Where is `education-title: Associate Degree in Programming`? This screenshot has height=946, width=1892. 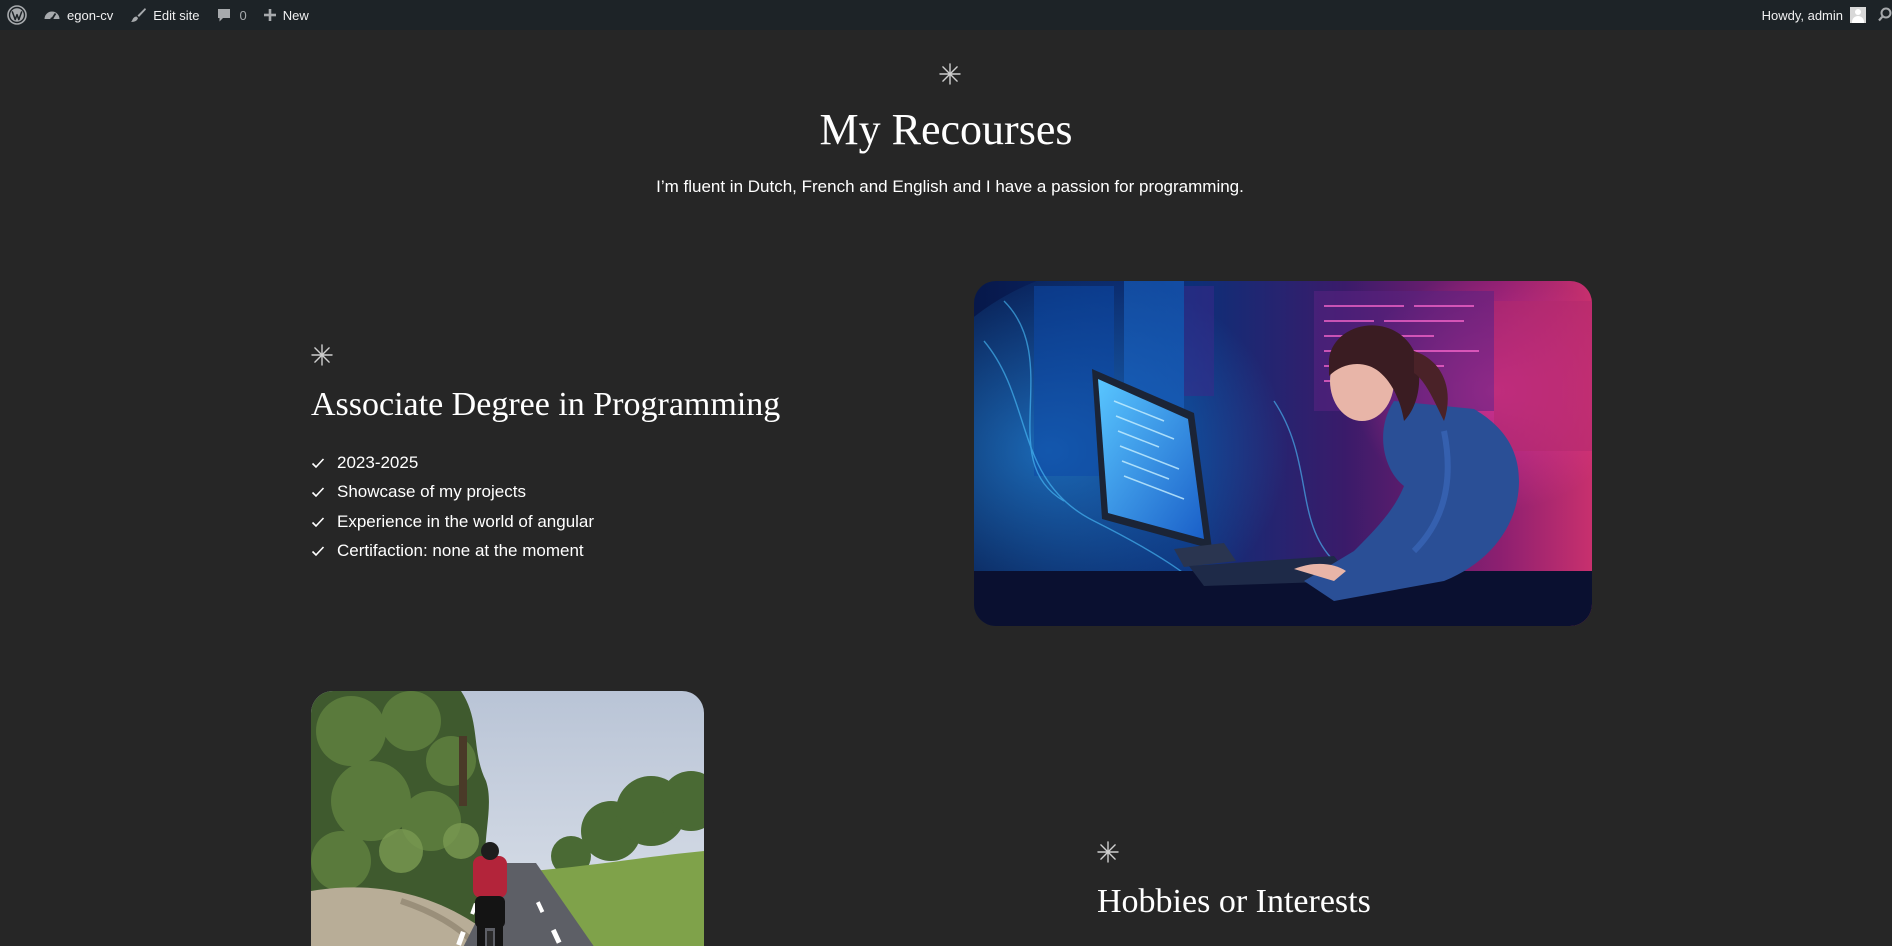
education-title: Associate Degree in Programming is located at coordinates (546, 404).